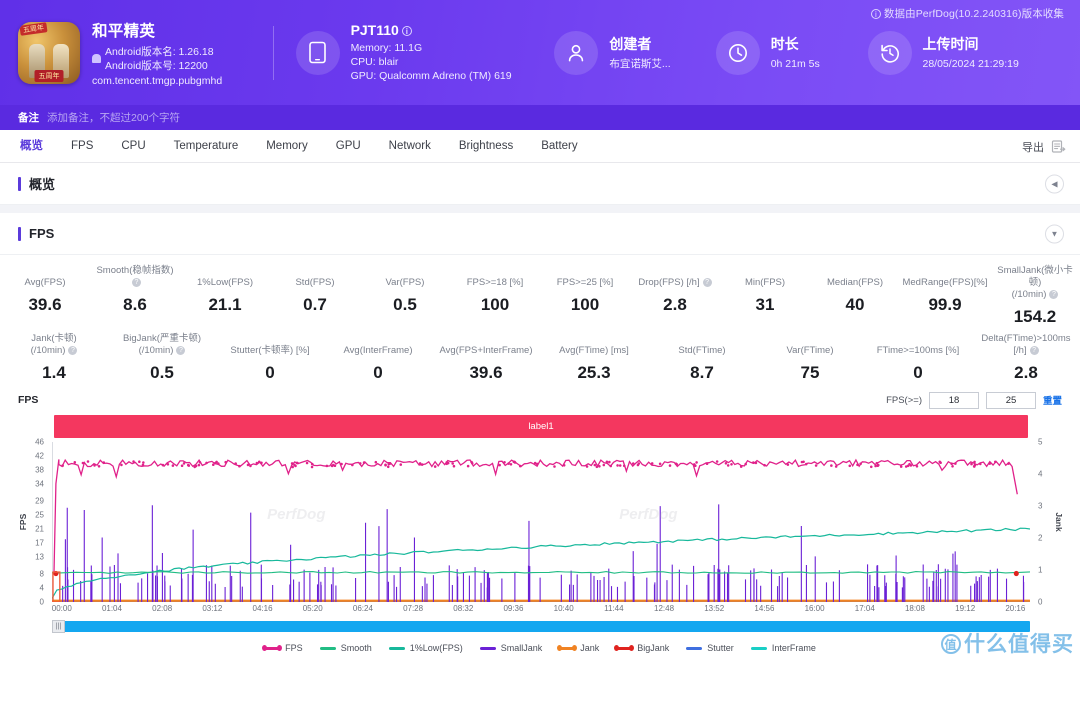 The height and width of the screenshot is (717, 1080). What do you see at coordinates (918, 350) in the screenshot?
I see `metric-label: FTime>=100ms [%]` at bounding box center [918, 350].